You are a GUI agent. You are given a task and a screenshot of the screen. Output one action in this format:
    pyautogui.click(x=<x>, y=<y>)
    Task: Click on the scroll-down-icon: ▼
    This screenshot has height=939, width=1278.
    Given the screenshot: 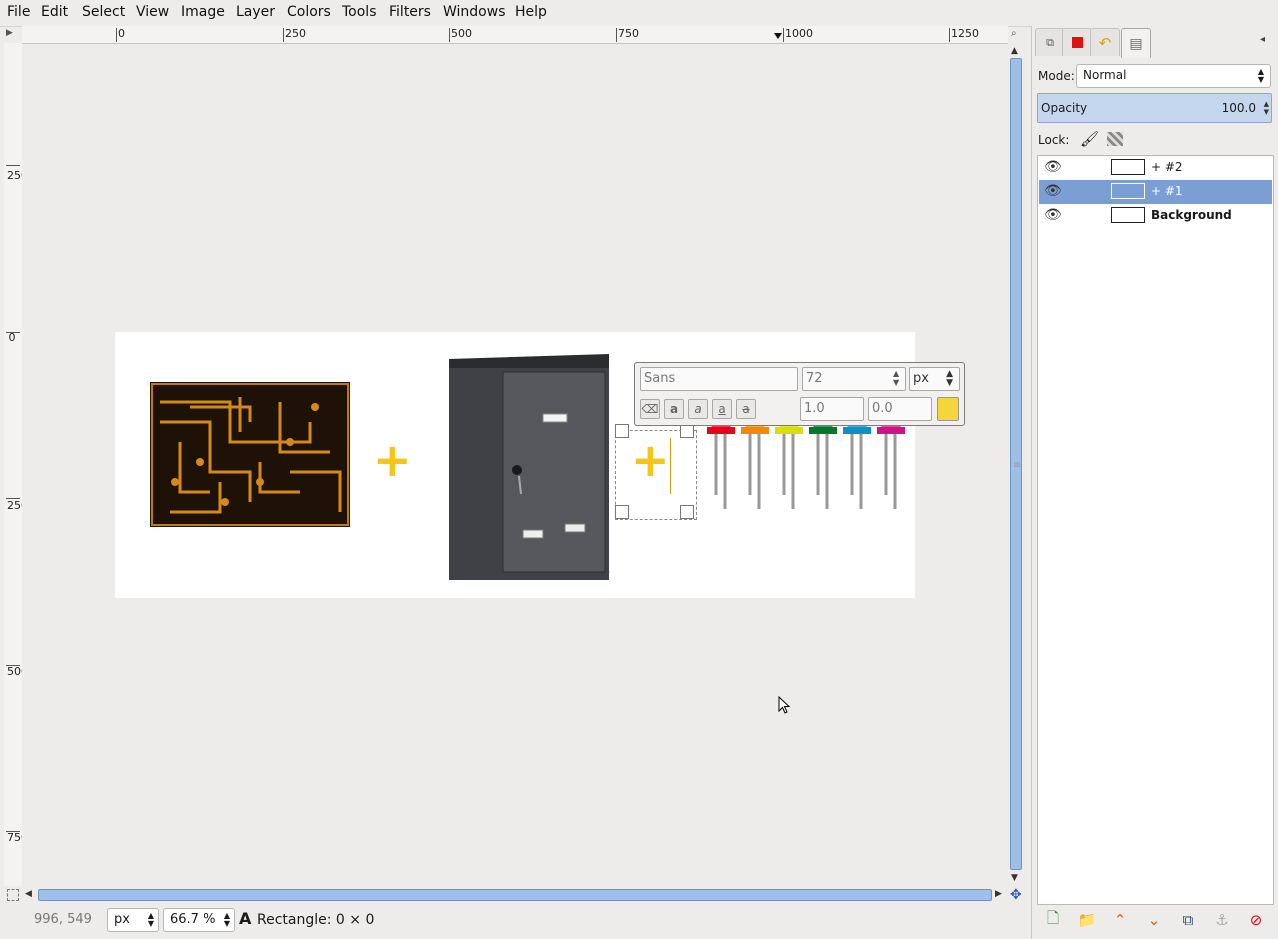 What is the action you would take?
    pyautogui.click(x=1014, y=878)
    